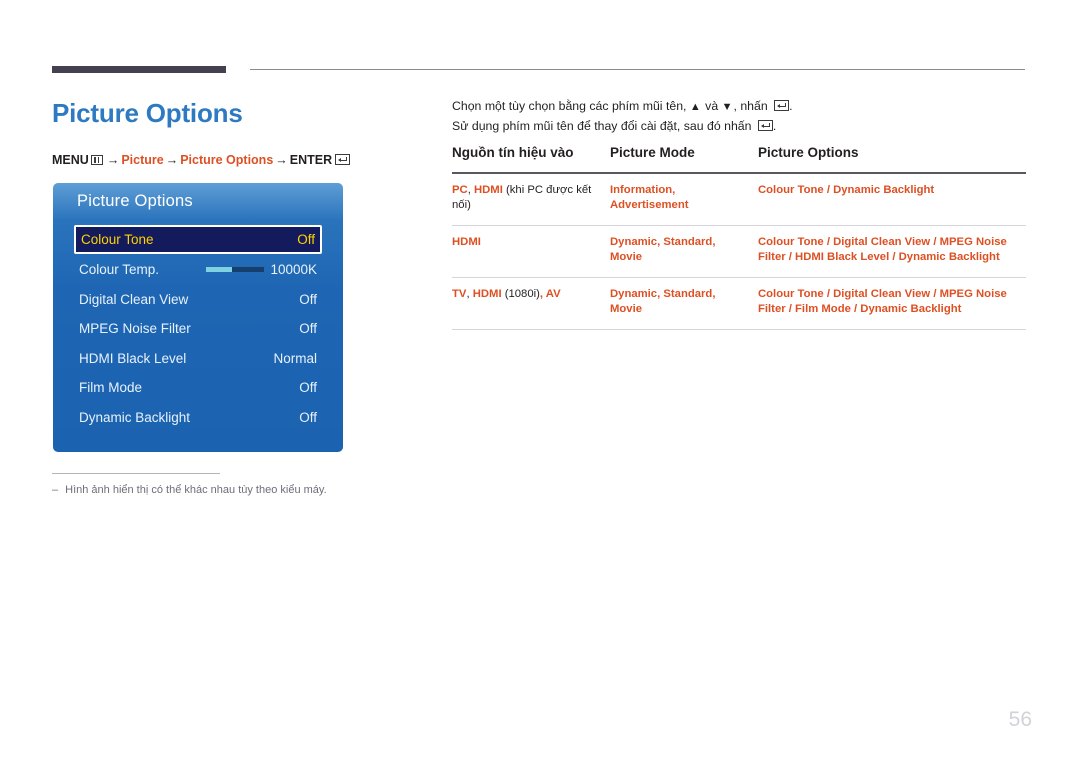  Describe the element at coordinates (727, 107) in the screenshot. I see `arrow-down-icon: ▼` at that location.